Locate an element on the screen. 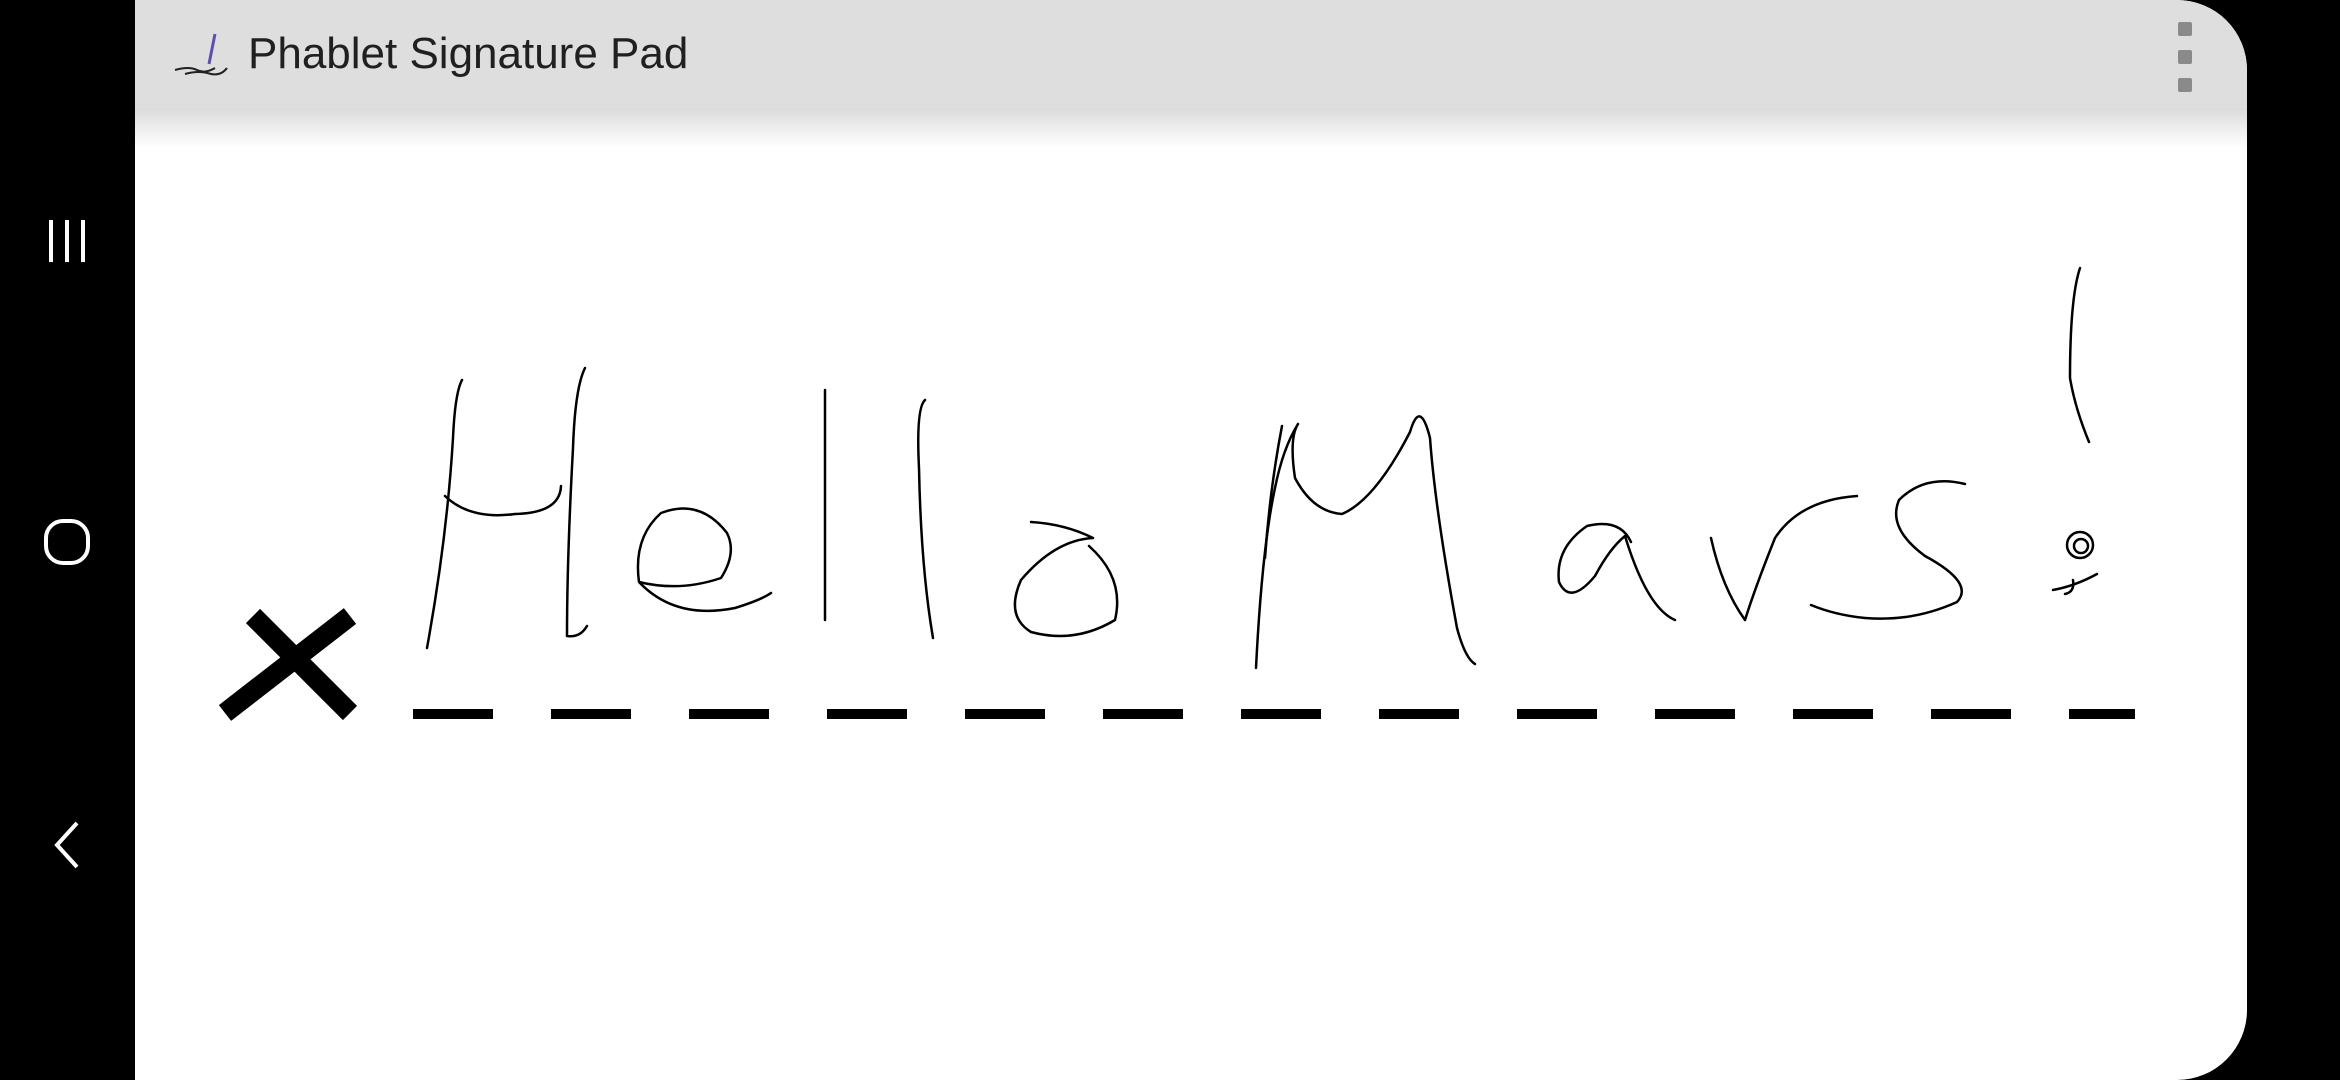 The height and width of the screenshot is (1080, 2340). home-icon is located at coordinates (67, 542).